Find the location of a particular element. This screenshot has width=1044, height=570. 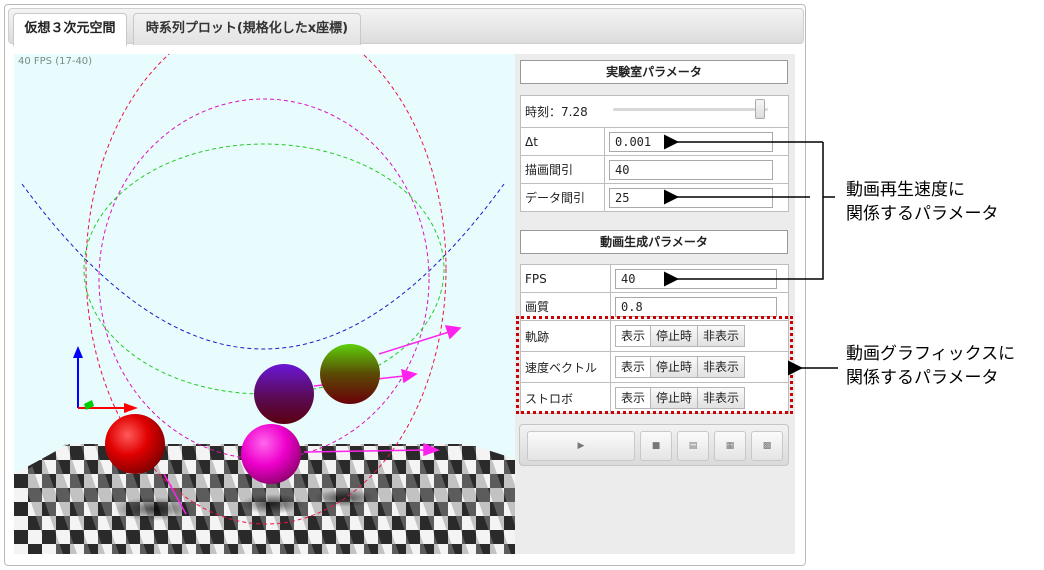

annotation-graphics: 動画グラフィックスに 関係するパラメータ is located at coordinates (930, 366).